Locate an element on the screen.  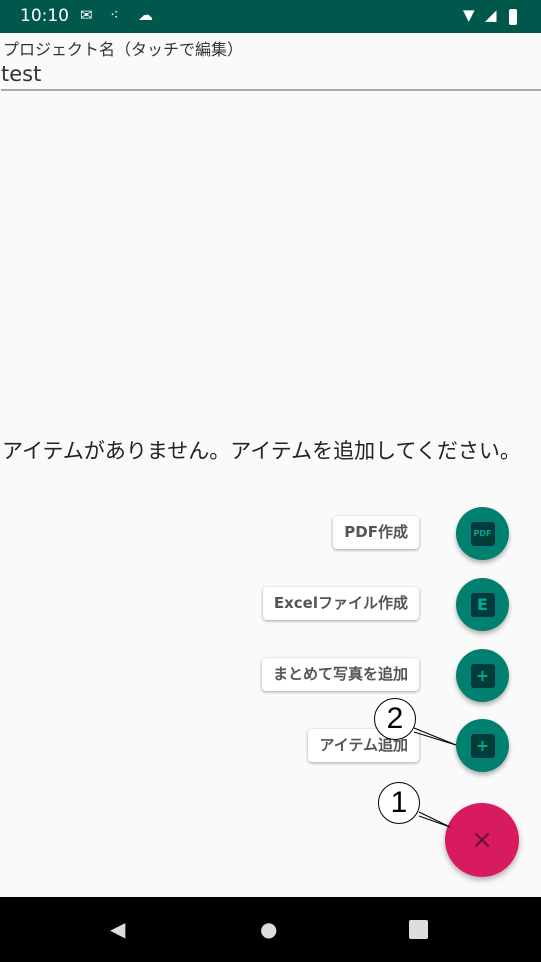
navigation-bar: ◀ ● is located at coordinates (270, 929).